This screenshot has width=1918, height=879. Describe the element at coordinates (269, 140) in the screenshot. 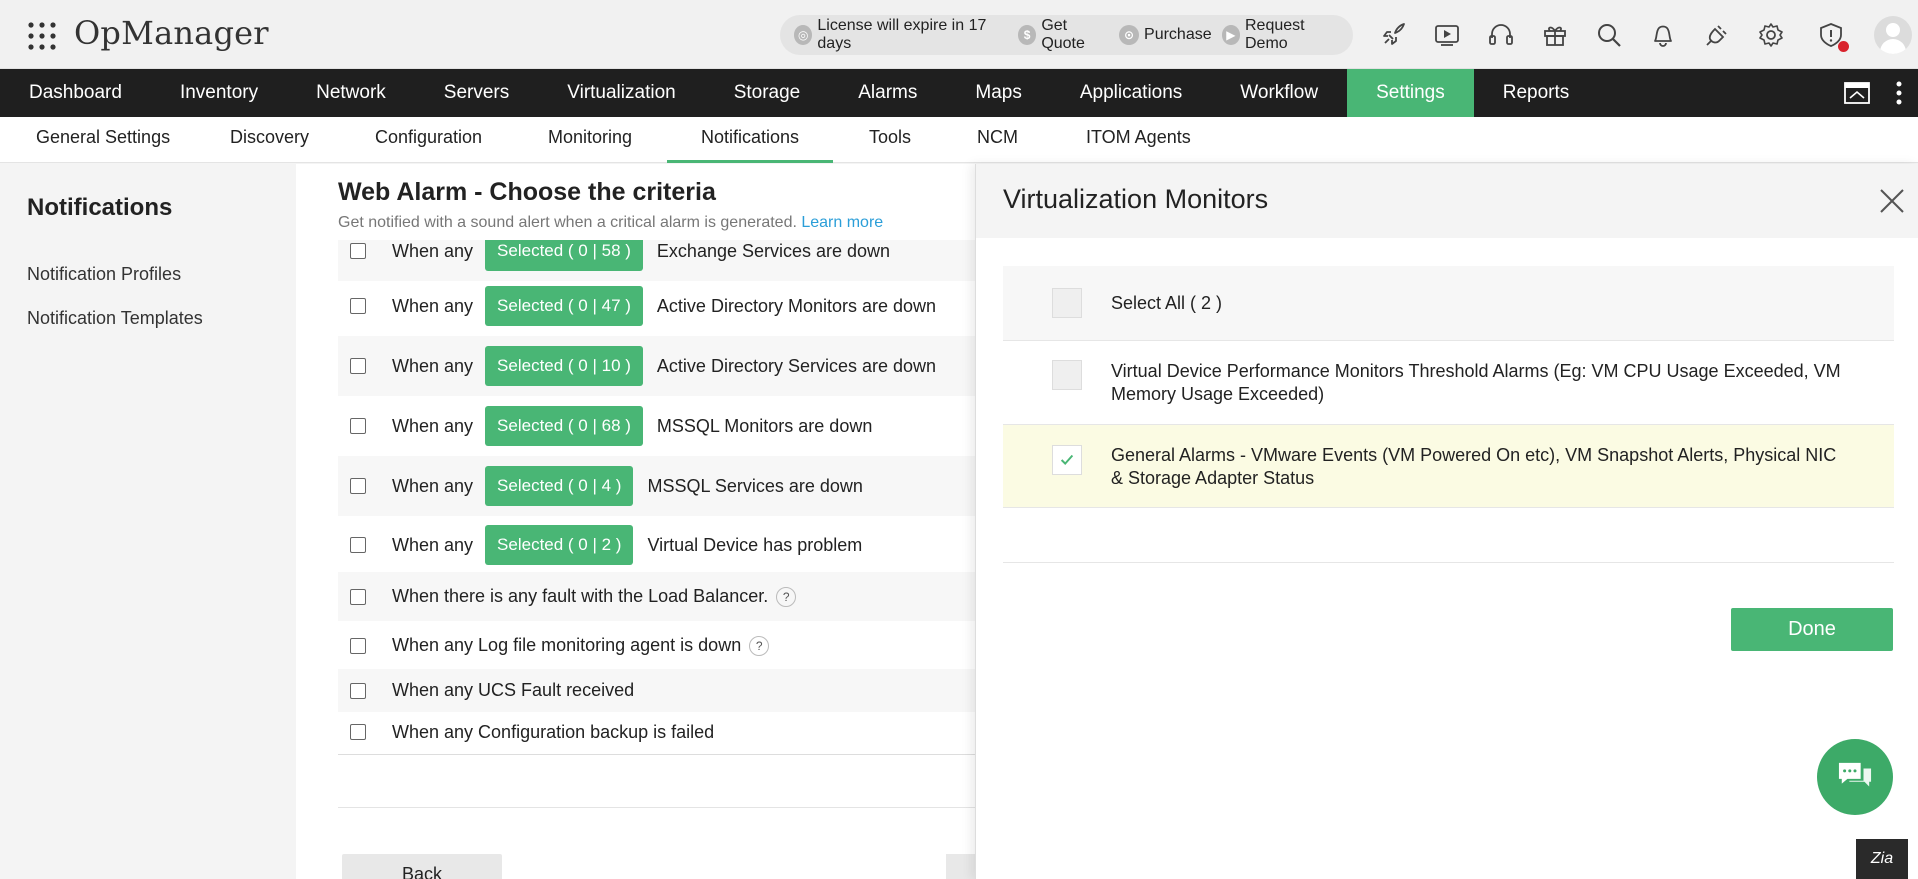

I see `subnav-tab-discovery: Discovery` at that location.